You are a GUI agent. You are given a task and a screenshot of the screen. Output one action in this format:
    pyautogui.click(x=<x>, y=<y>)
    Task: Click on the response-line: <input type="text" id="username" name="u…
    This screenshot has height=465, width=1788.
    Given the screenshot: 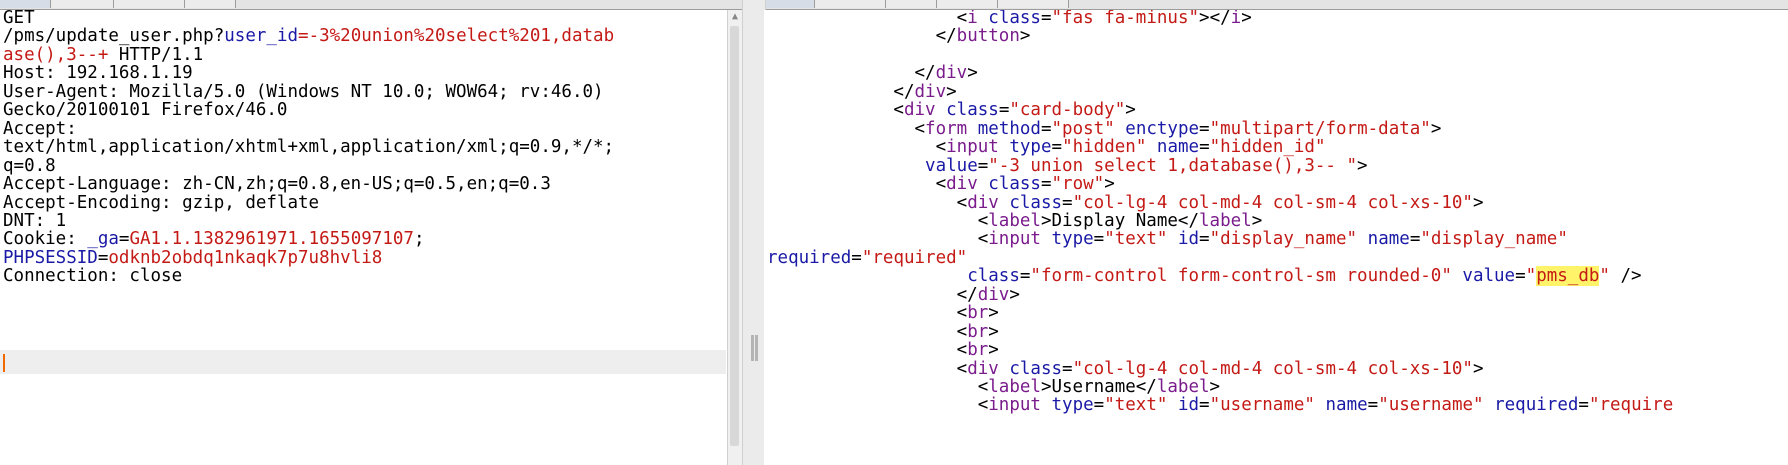 What is the action you would take?
    pyautogui.click(x=1220, y=405)
    